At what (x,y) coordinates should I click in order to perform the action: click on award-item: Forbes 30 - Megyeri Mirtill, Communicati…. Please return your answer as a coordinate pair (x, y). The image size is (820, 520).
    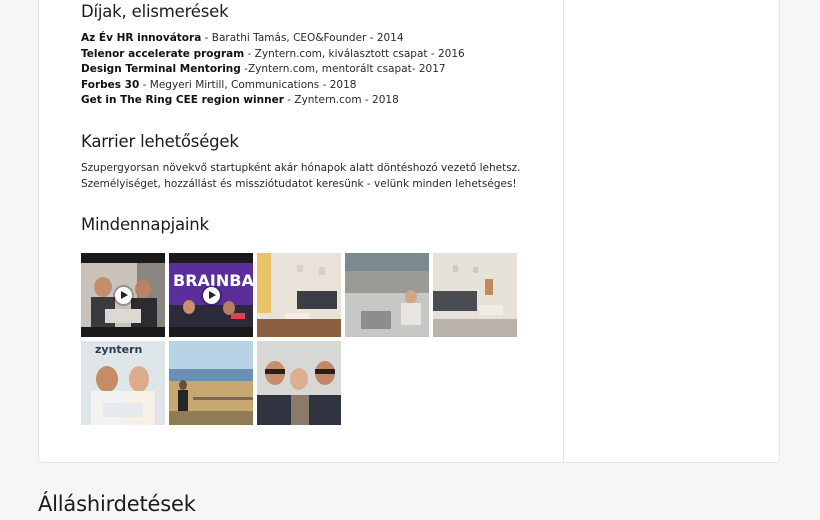
    Looking at the image, I should click on (273, 86).